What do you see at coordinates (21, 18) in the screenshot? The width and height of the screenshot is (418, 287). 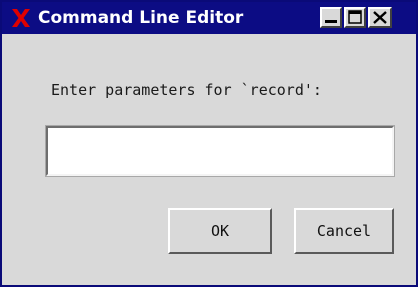 I see `x-app-icon` at bounding box center [21, 18].